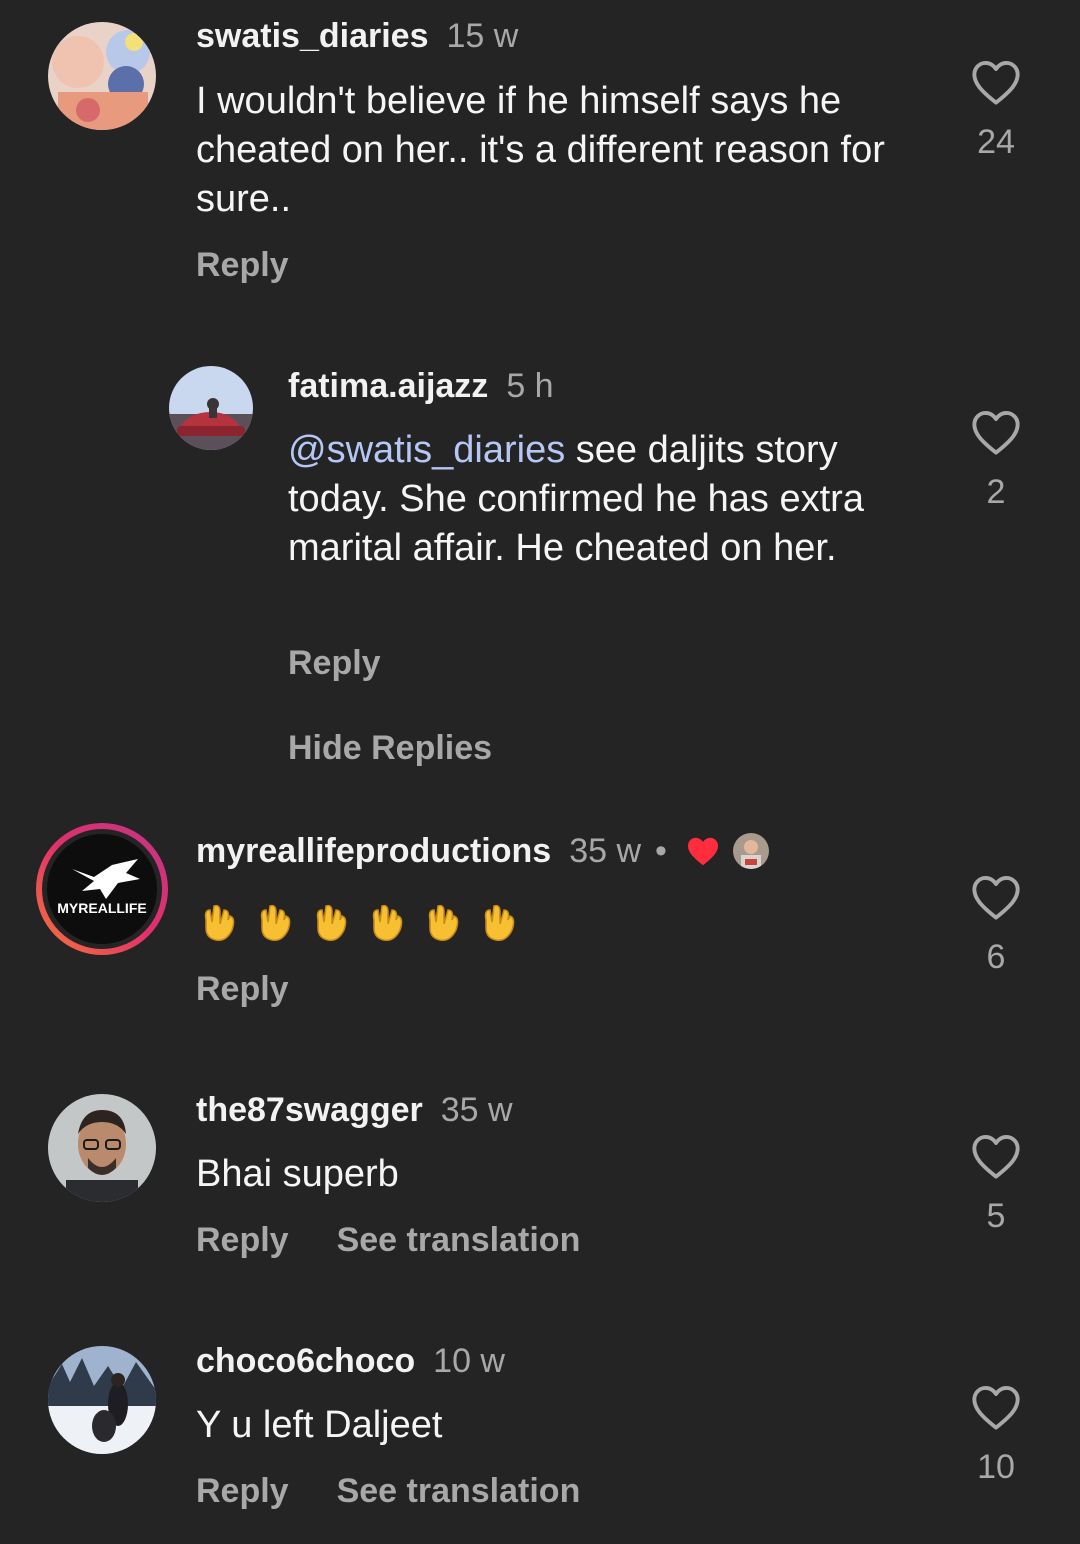 The width and height of the screenshot is (1080, 1544). Describe the element at coordinates (242, 1491) in the screenshot. I see `reply-button: Reply` at that location.